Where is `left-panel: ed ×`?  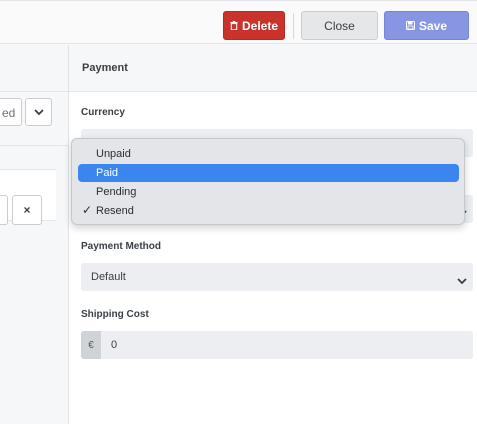
left-panel: ed × is located at coordinates (34, 234).